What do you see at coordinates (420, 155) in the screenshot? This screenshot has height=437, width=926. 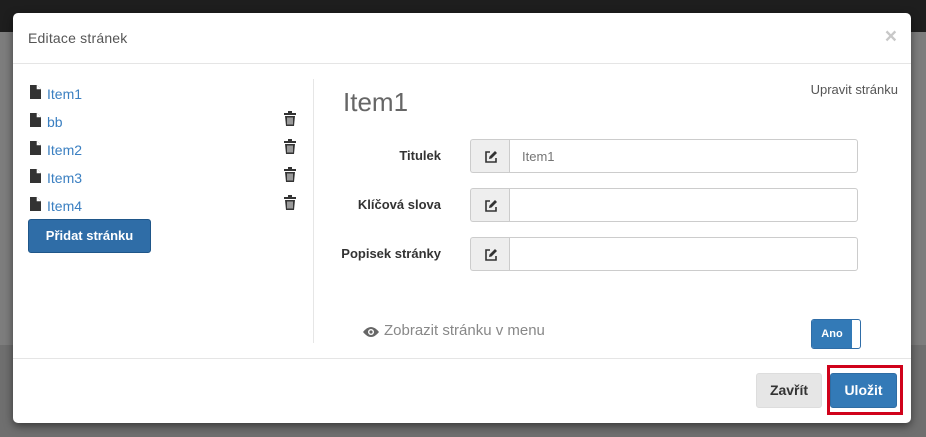 I see `title-label: Titulek` at bounding box center [420, 155].